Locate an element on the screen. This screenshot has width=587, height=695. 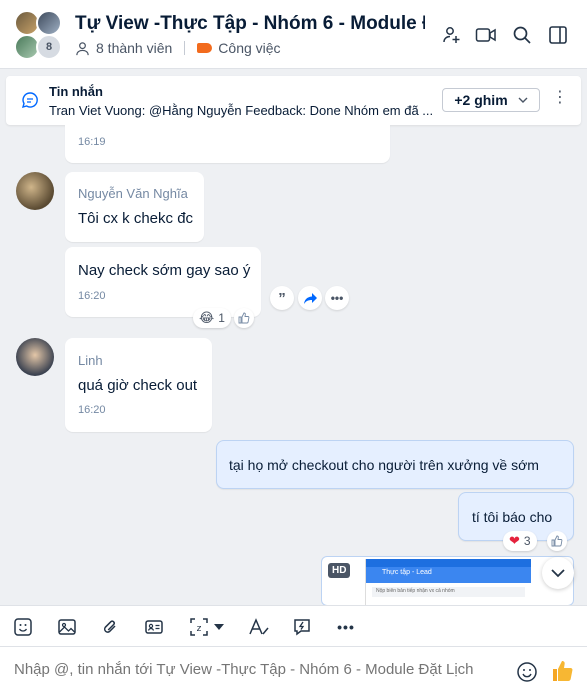
search-icon is located at coordinates (522, 35).